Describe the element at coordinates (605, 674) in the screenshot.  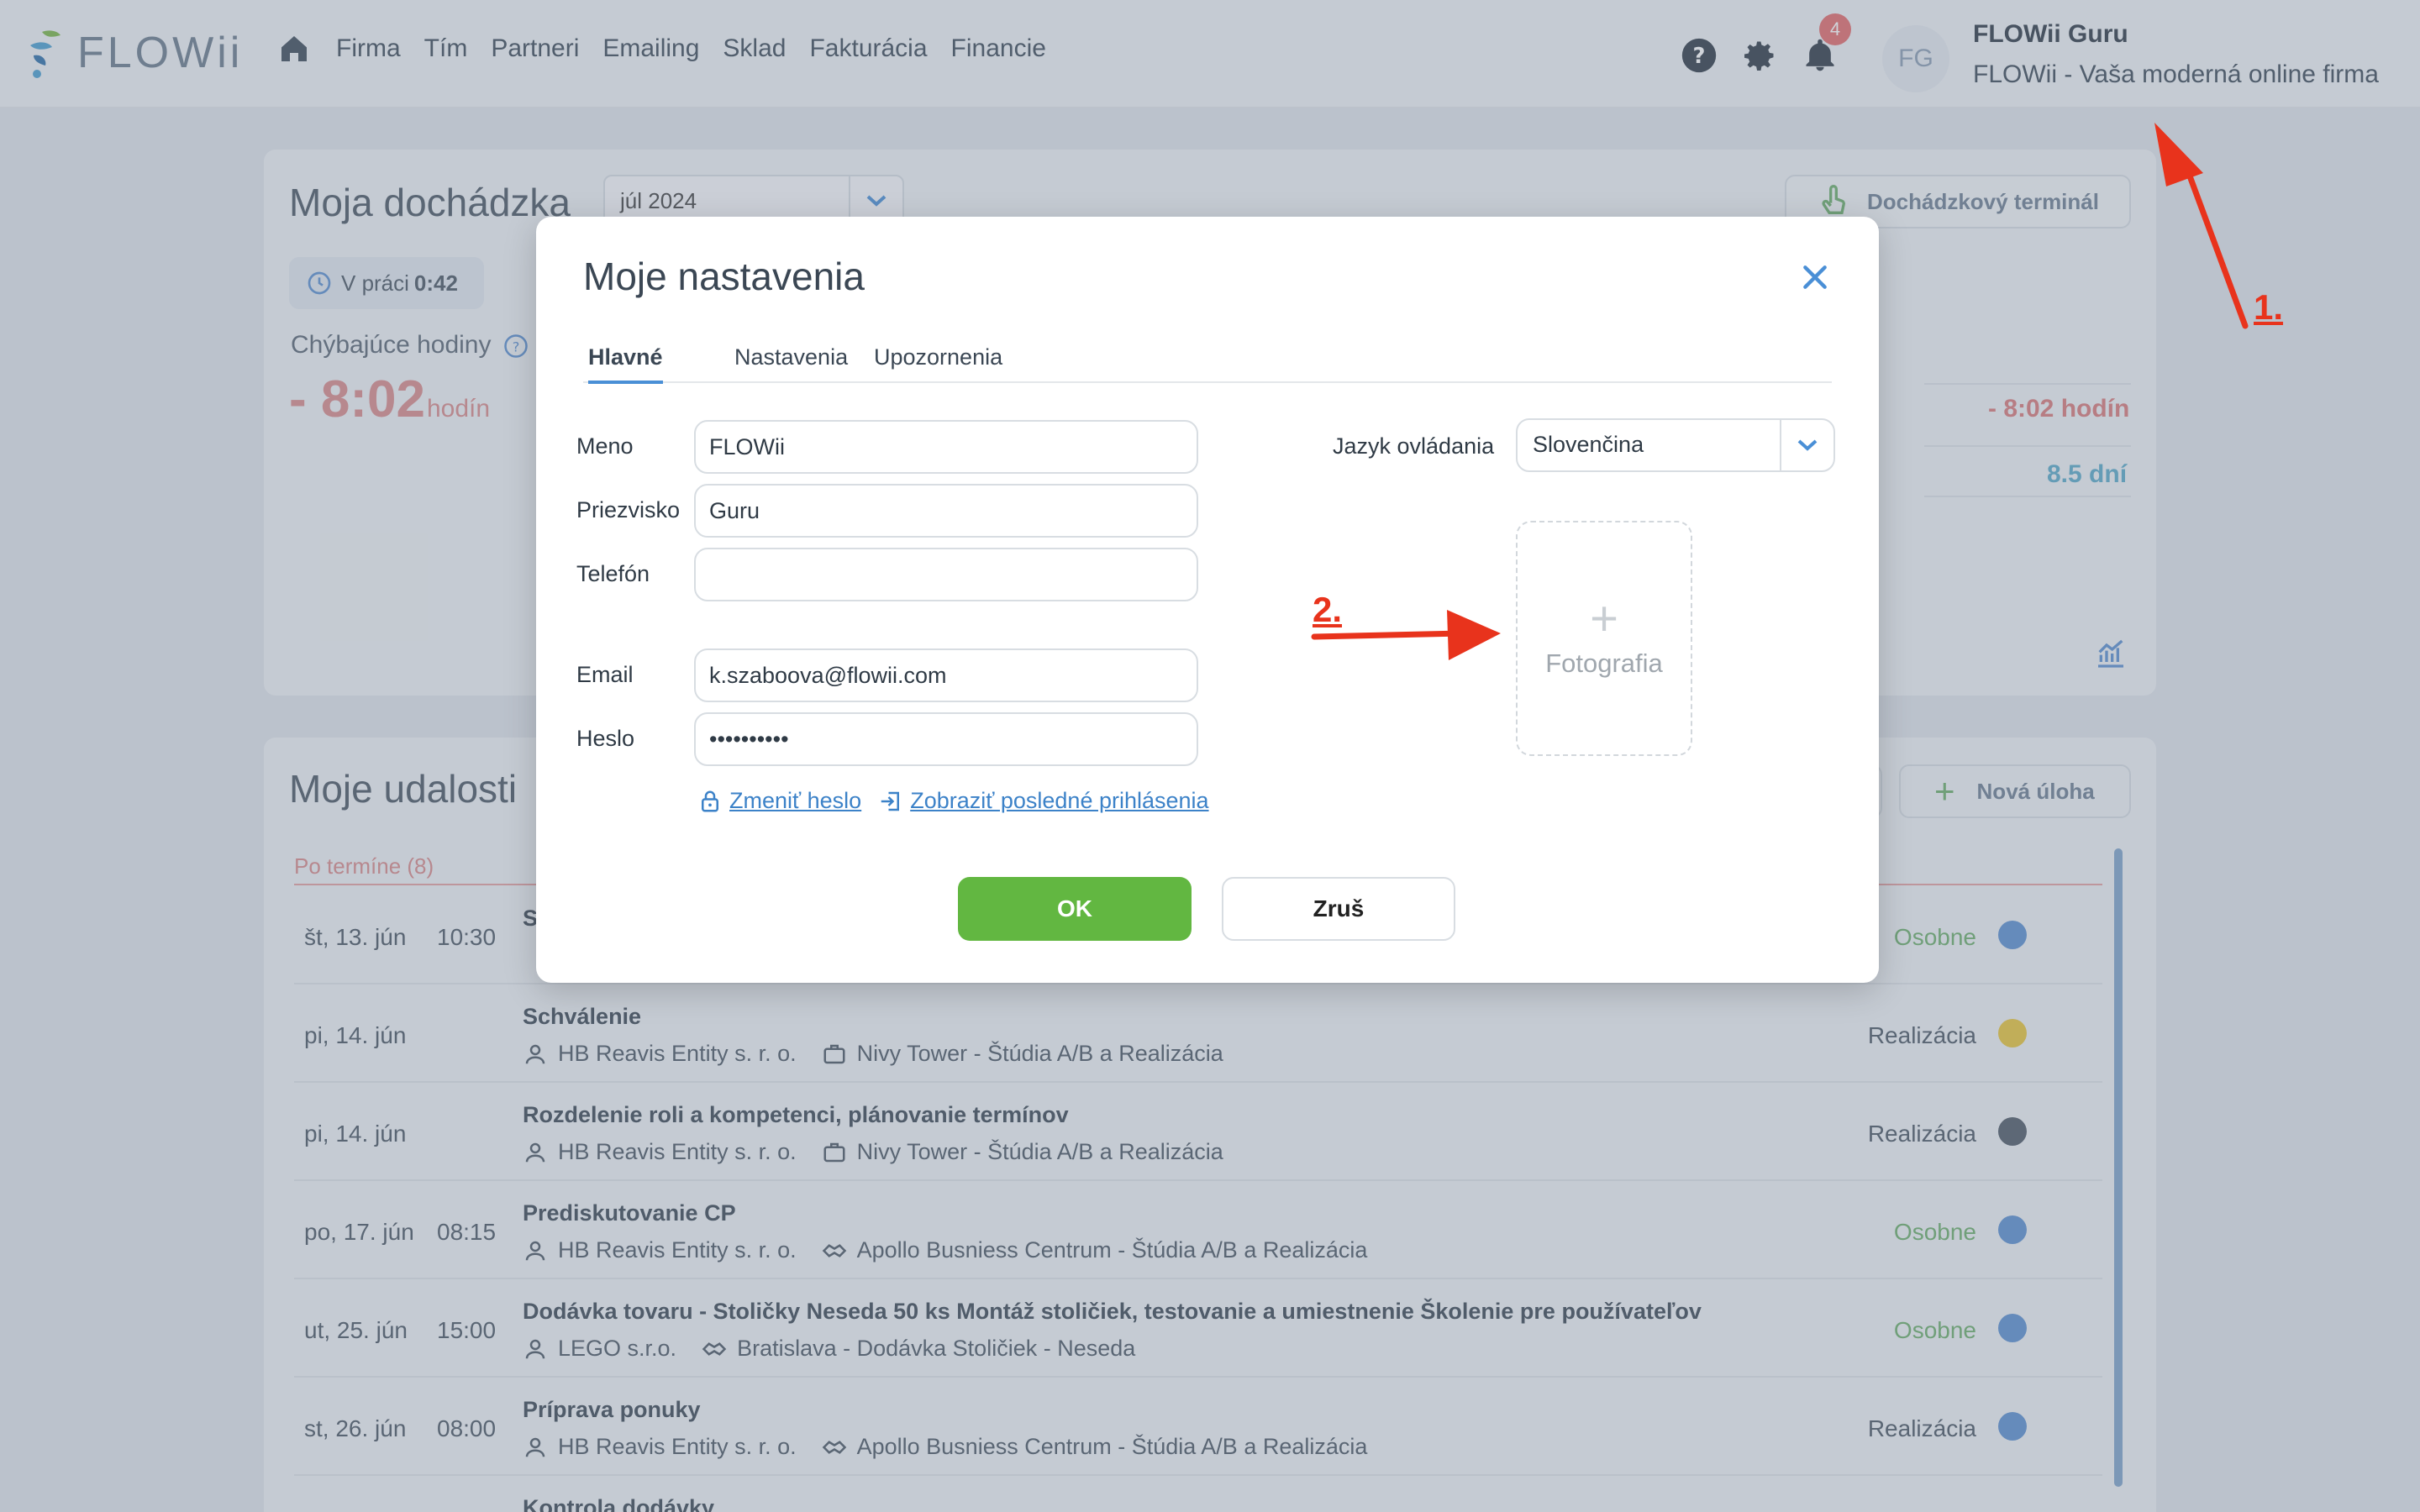
I see `email-label: Email` at that location.